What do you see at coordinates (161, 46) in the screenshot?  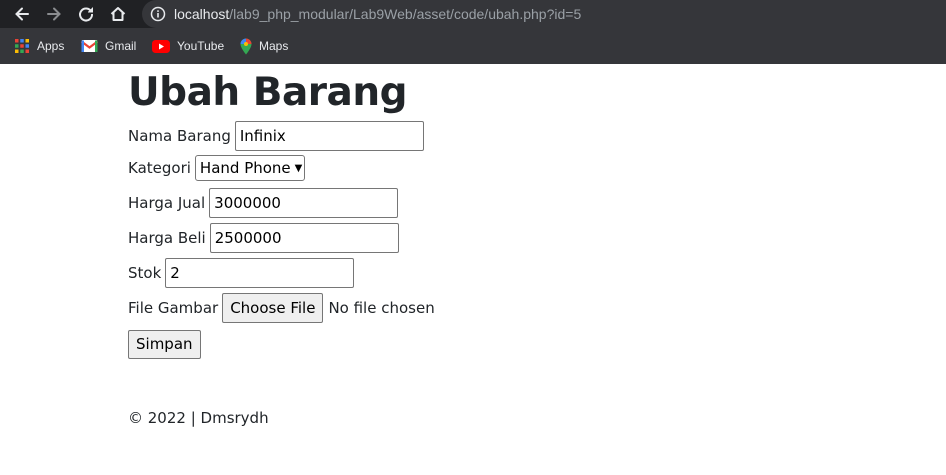 I see `youtube-icon` at bounding box center [161, 46].